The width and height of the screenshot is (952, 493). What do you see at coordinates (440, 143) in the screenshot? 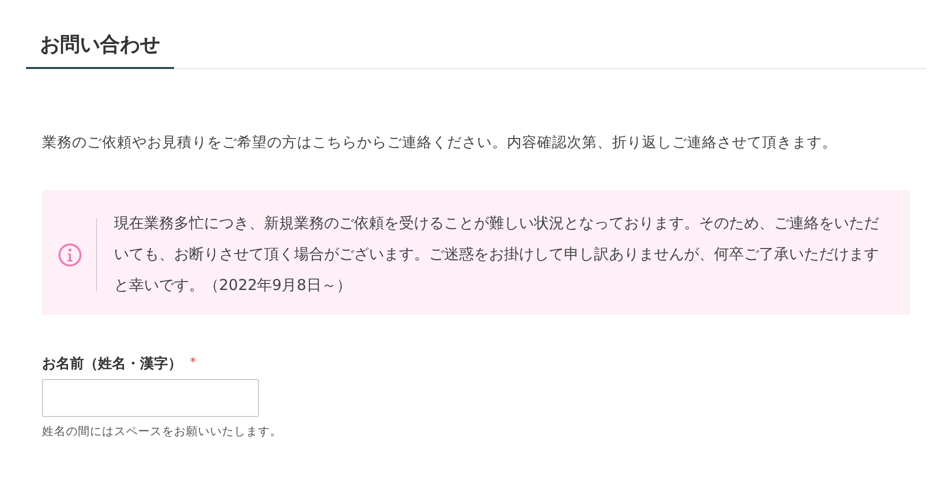
I see `intro-text: 業務のご依頼やお見積りをご希望の方はこちらからご連絡ください。内容確認次第、折り返しご連絡させて頂きます。` at bounding box center [440, 143].